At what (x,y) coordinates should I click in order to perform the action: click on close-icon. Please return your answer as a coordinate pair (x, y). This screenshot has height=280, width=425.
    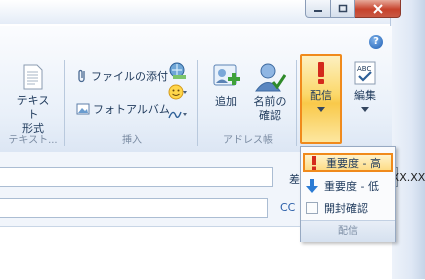
    Looking at the image, I should click on (377, 8).